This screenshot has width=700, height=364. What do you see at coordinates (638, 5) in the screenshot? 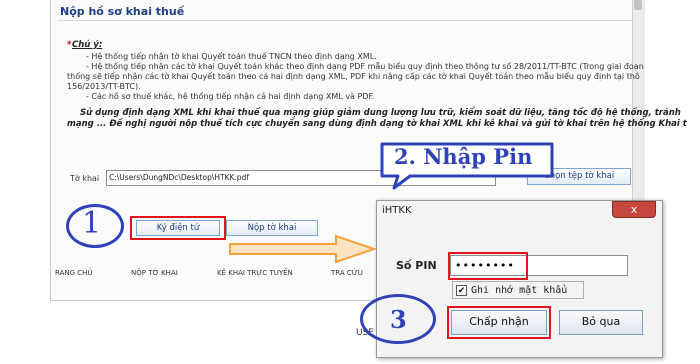
I see `scrollbar-thumb` at bounding box center [638, 5].